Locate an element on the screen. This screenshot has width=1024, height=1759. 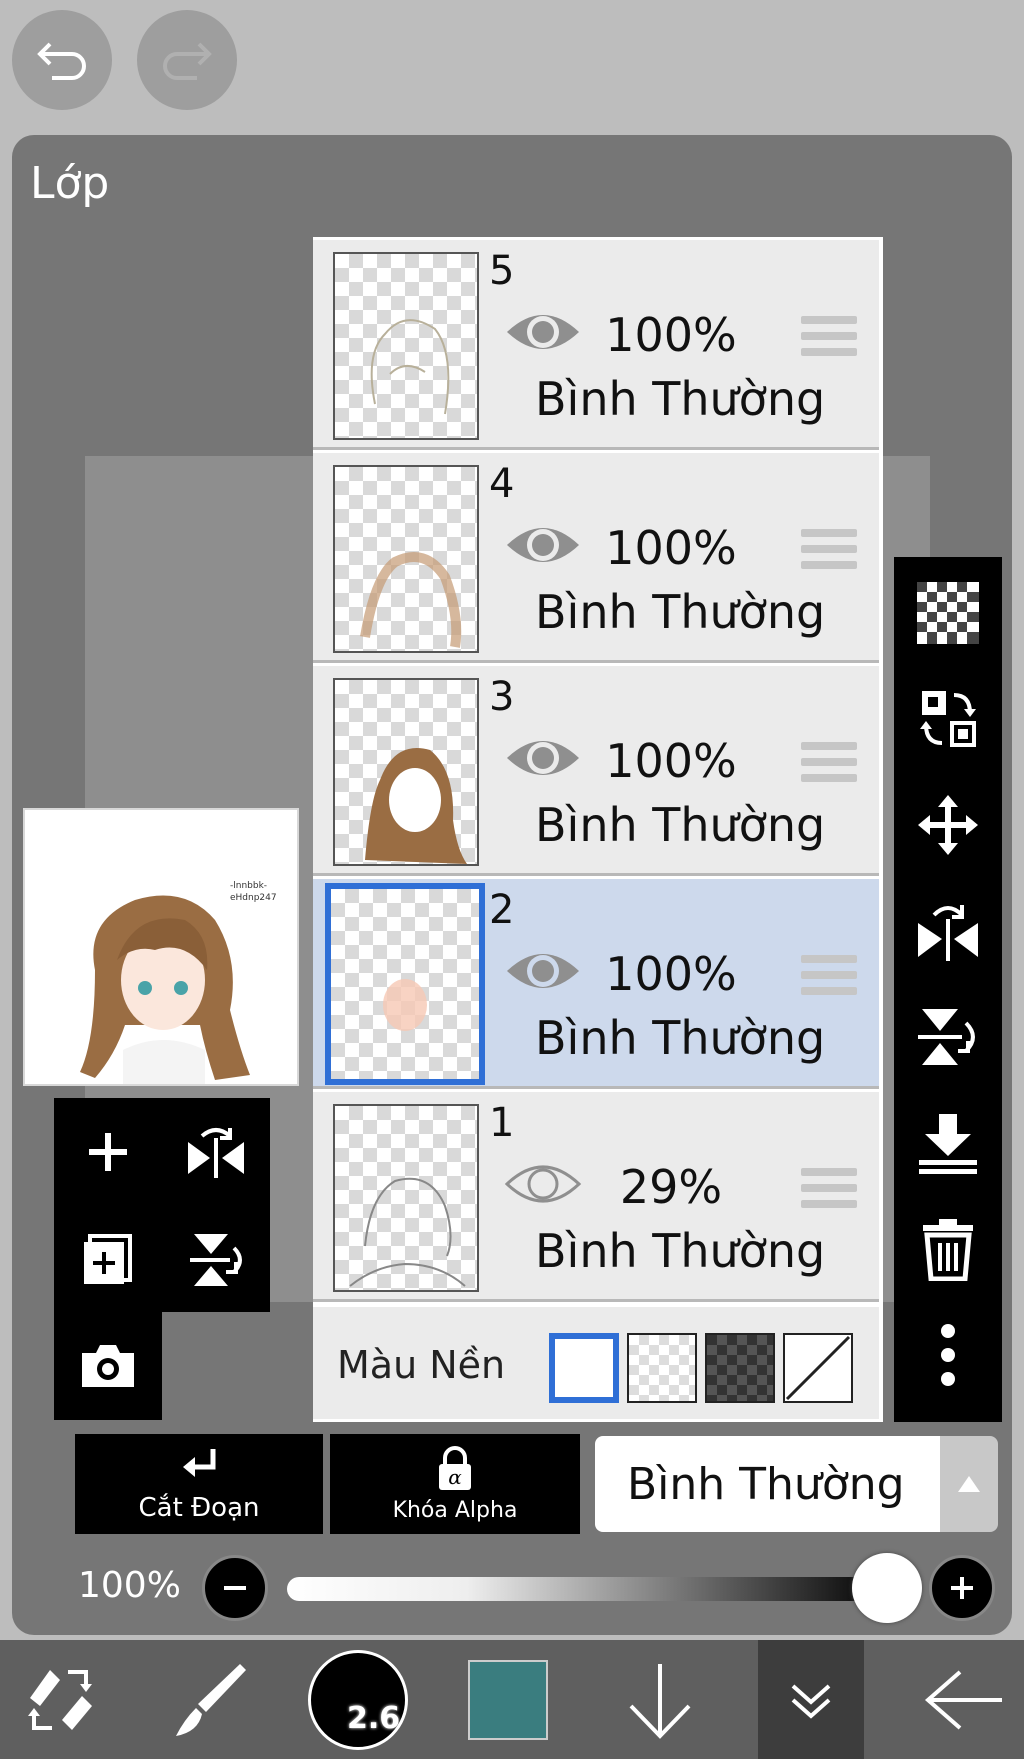
current-color-swatch is located at coordinates (508, 1699).